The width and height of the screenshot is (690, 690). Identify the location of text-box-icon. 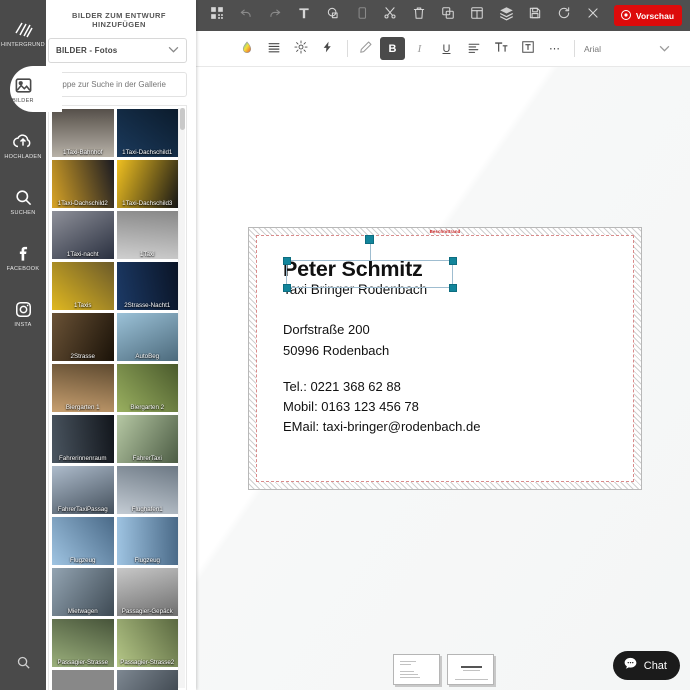
(528, 48).